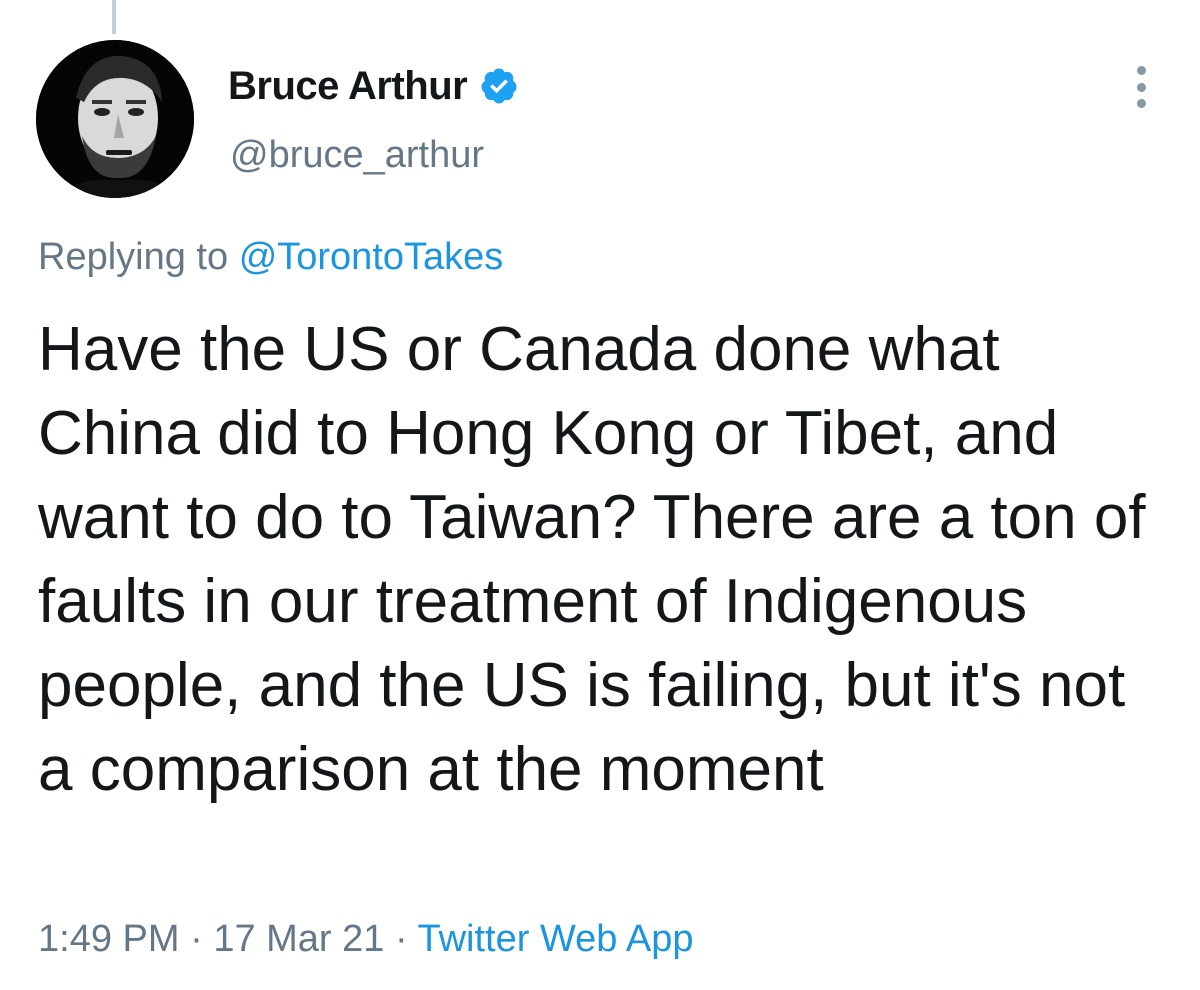  I want to click on replying-to-label: Replying to, so click(133, 257).